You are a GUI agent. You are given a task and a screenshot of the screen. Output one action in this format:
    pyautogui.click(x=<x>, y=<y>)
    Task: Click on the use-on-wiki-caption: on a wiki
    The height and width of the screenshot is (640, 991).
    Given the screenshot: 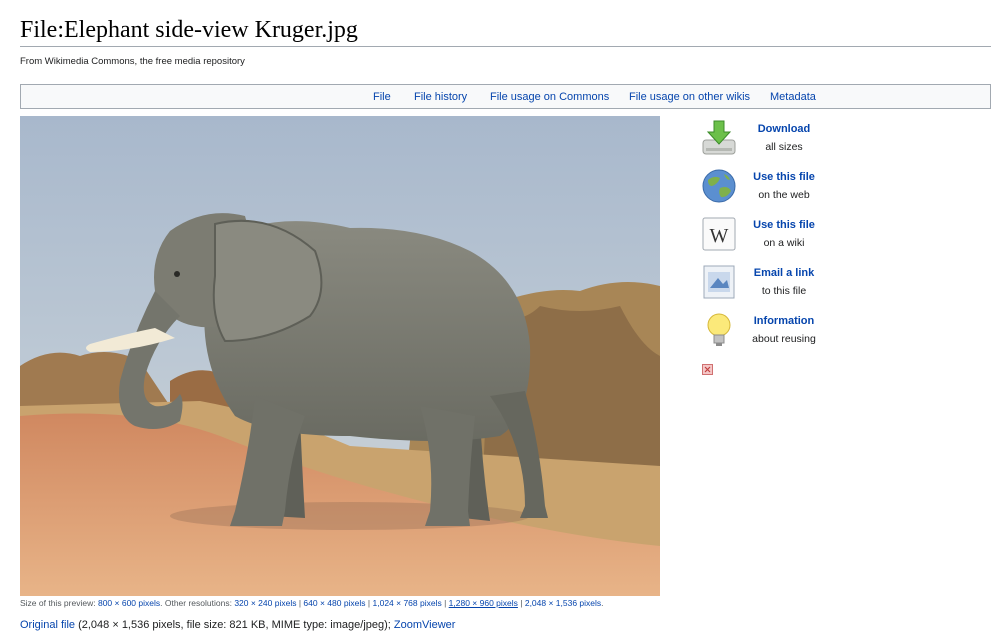 What is the action you would take?
    pyautogui.click(x=784, y=243)
    